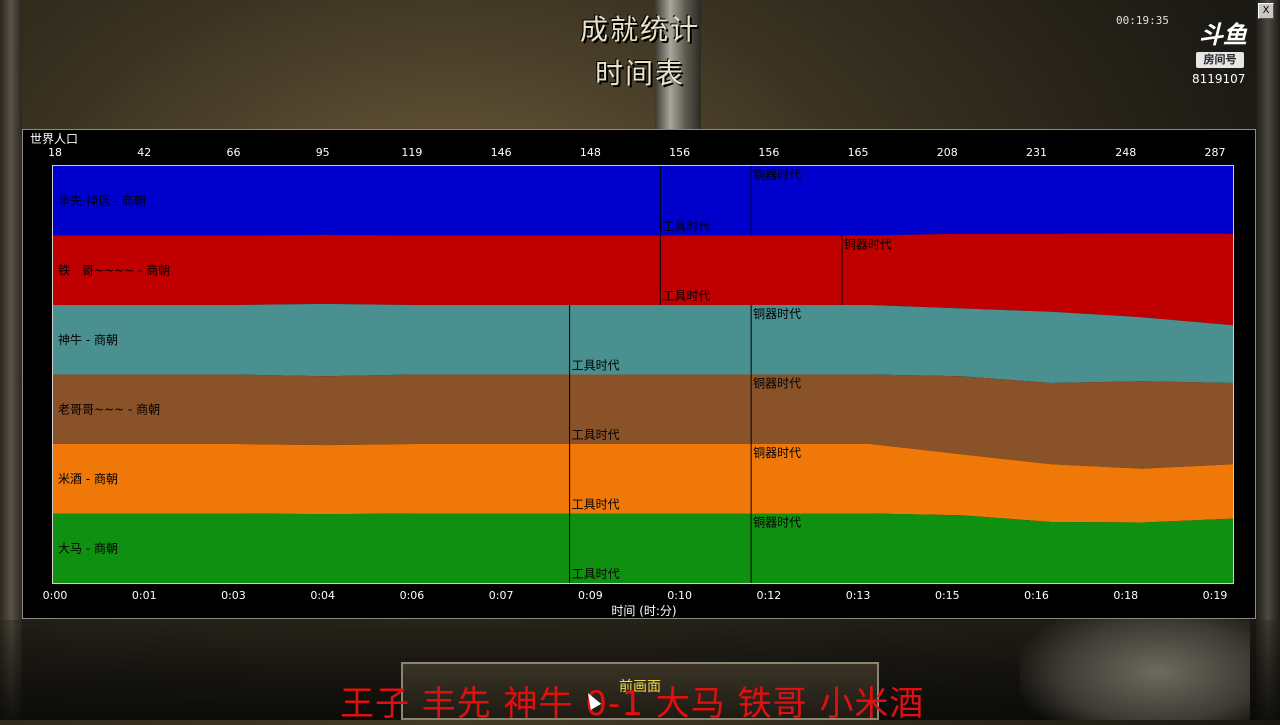  What do you see at coordinates (679, 595) in the screenshot?
I see `time-tick: 0:10` at bounding box center [679, 595].